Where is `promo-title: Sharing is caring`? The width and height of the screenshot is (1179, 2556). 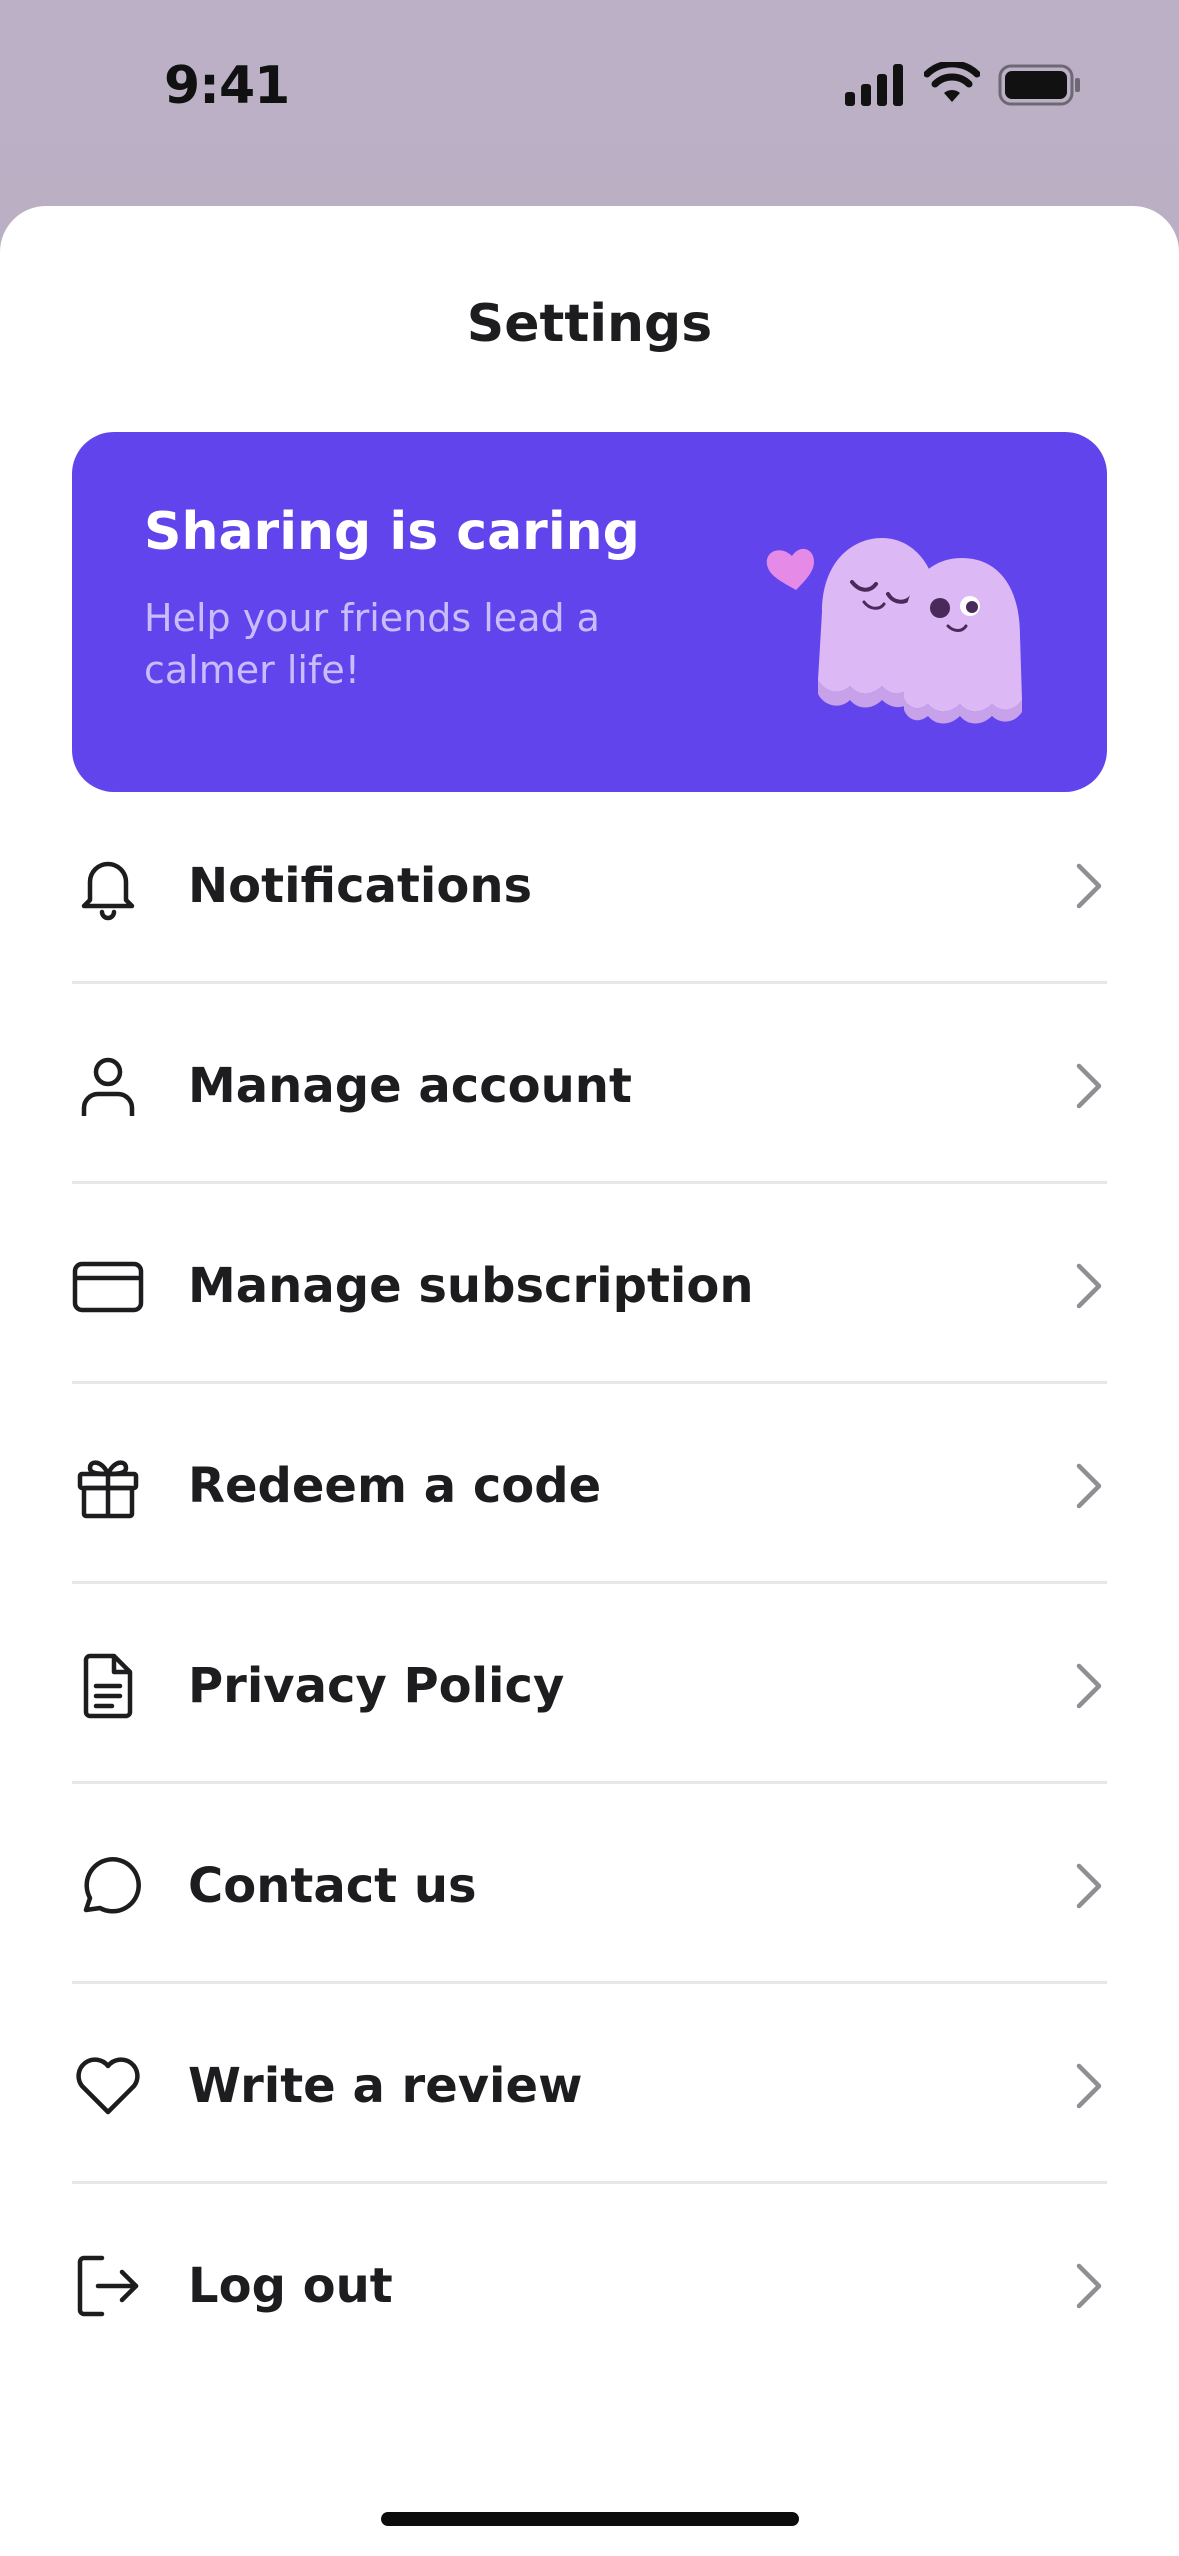 promo-title: Sharing is caring is located at coordinates (392, 532).